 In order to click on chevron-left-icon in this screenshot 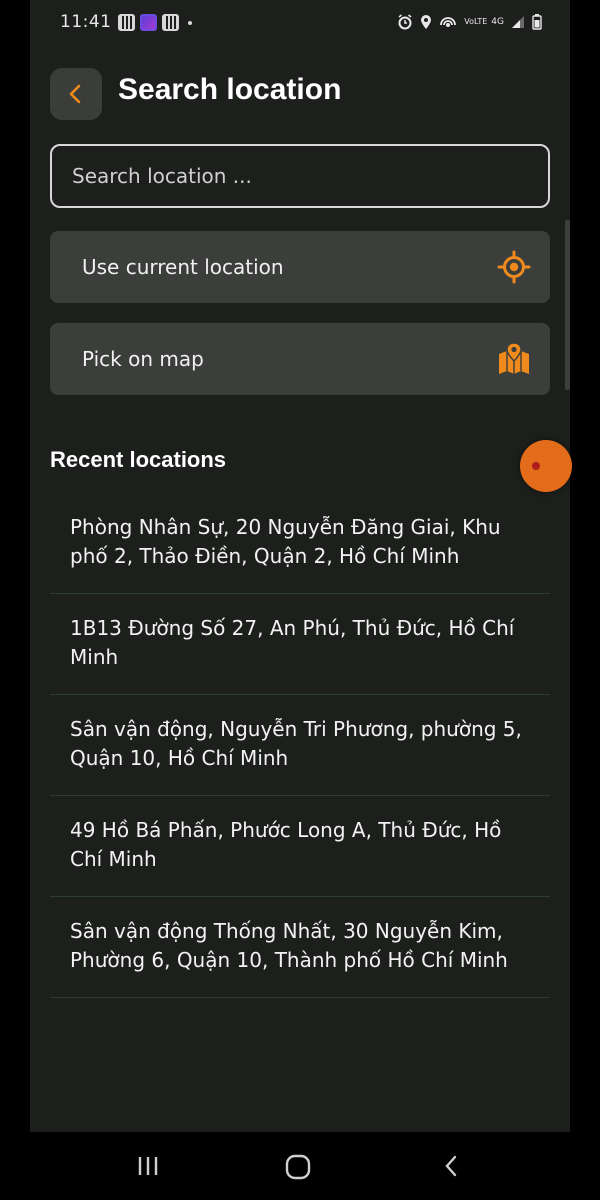, I will do `click(75, 94)`.